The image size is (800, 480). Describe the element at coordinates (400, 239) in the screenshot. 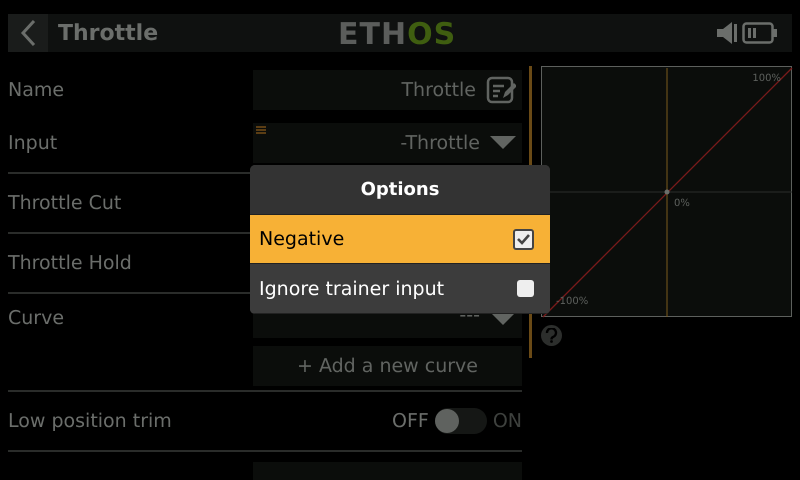

I see `option-item: Negative` at that location.